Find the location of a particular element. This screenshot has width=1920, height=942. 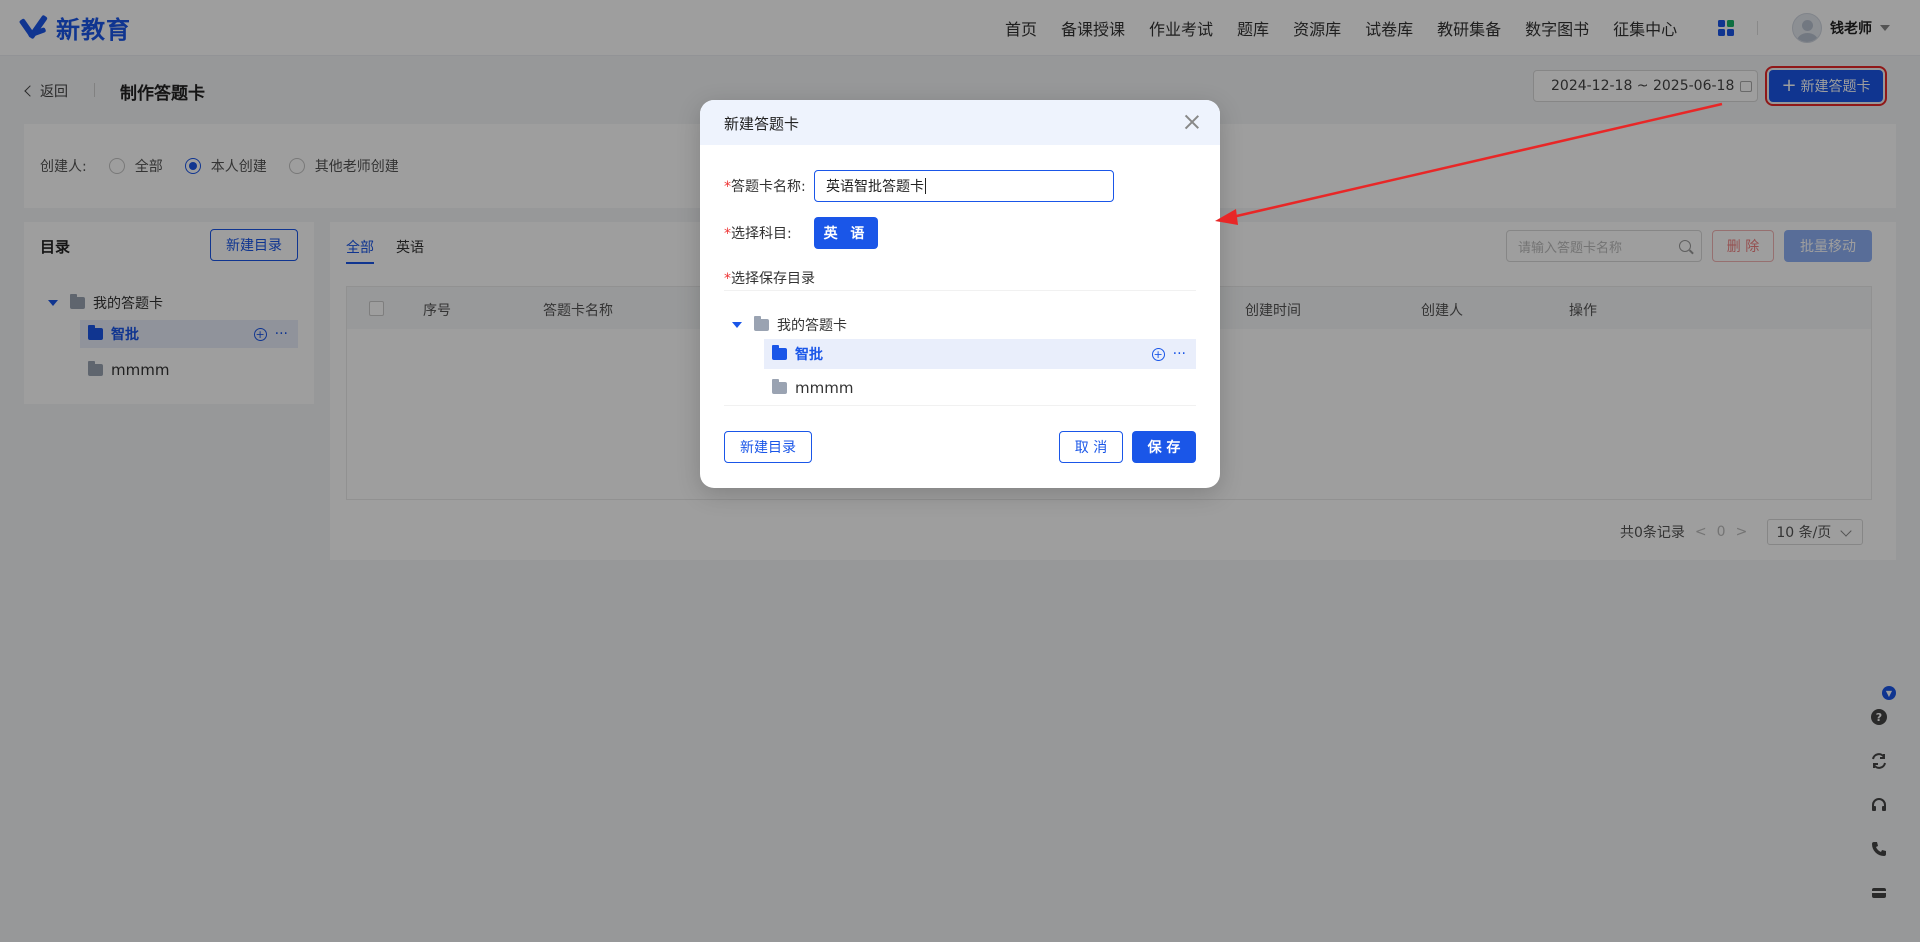

subject-label: *选择科目: is located at coordinates (758, 234).